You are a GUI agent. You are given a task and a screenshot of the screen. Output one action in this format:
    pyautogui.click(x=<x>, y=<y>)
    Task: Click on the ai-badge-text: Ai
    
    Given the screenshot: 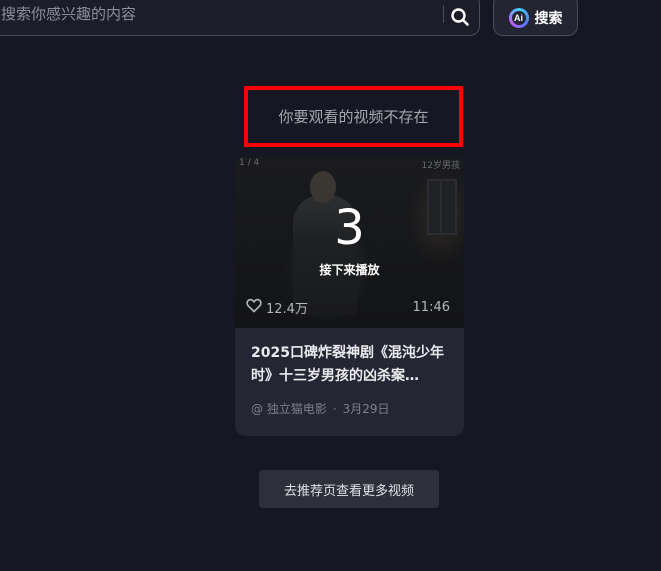 What is the action you would take?
    pyautogui.click(x=518, y=18)
    